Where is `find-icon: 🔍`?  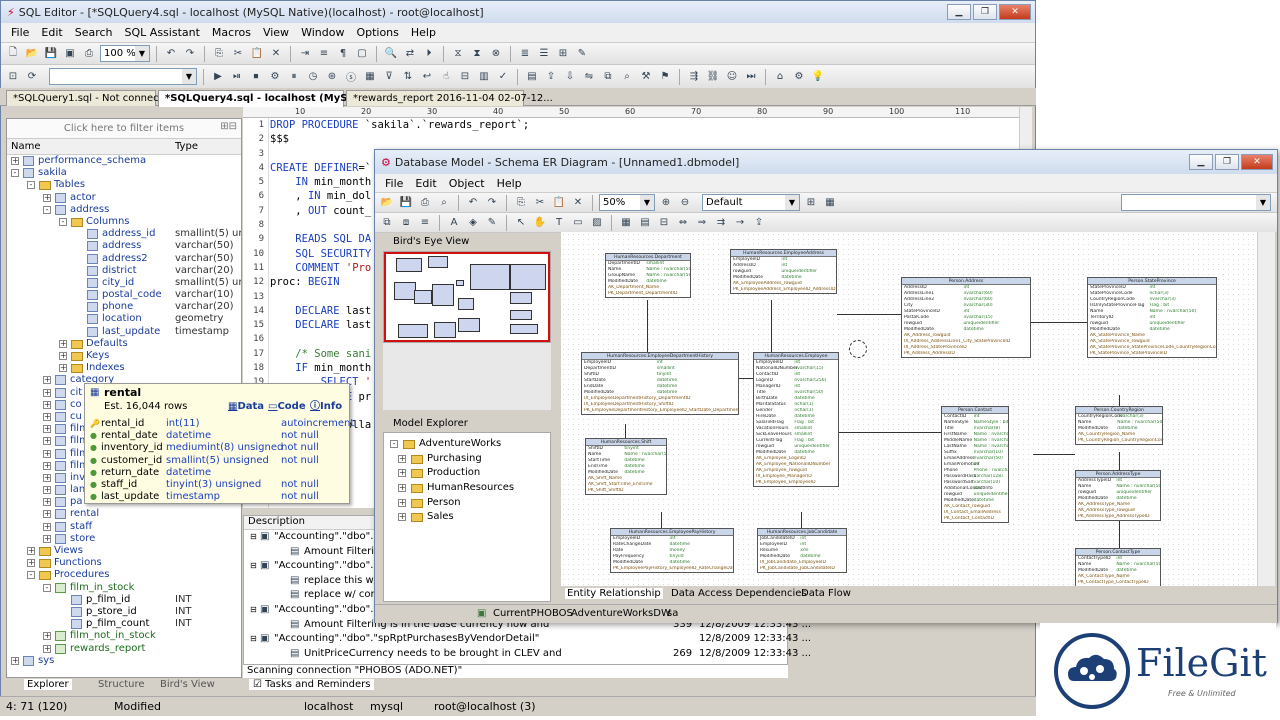 find-icon: 🔍 is located at coordinates (391, 54).